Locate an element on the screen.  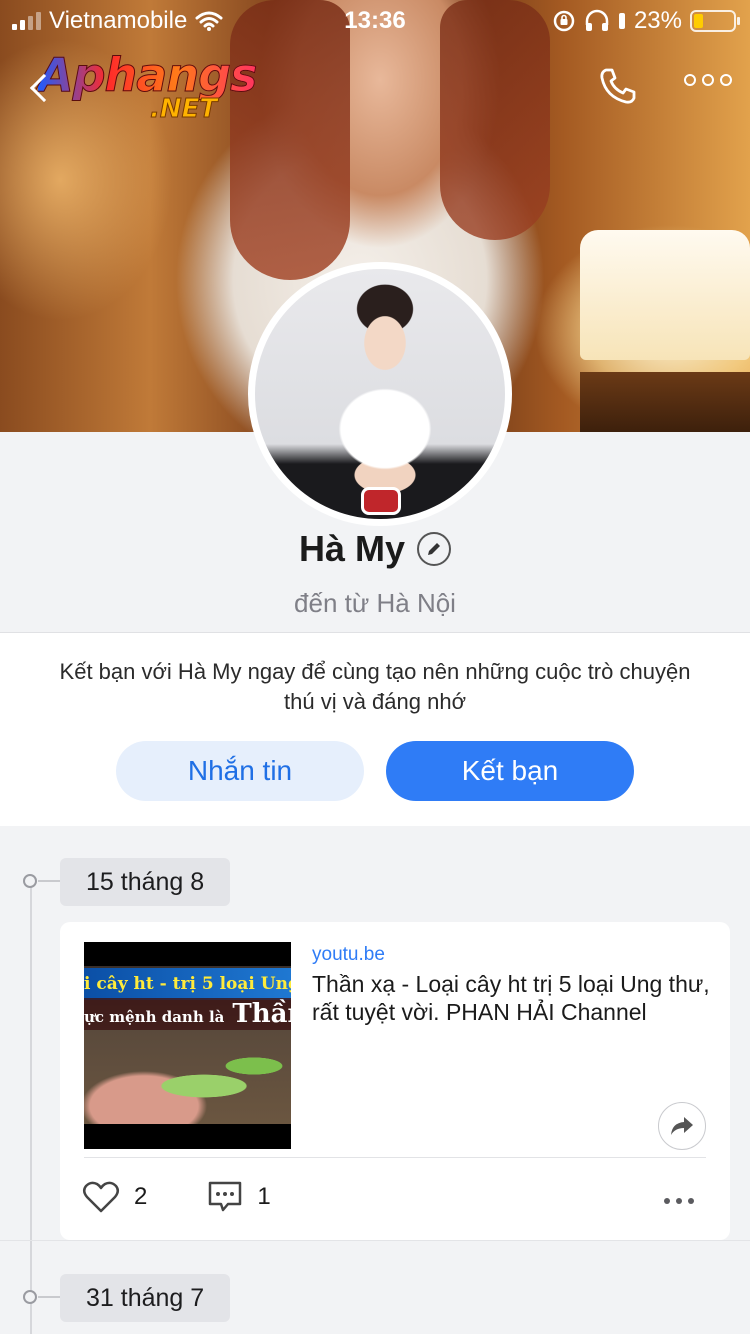
avatar-badge is located at coordinates (381, 501).